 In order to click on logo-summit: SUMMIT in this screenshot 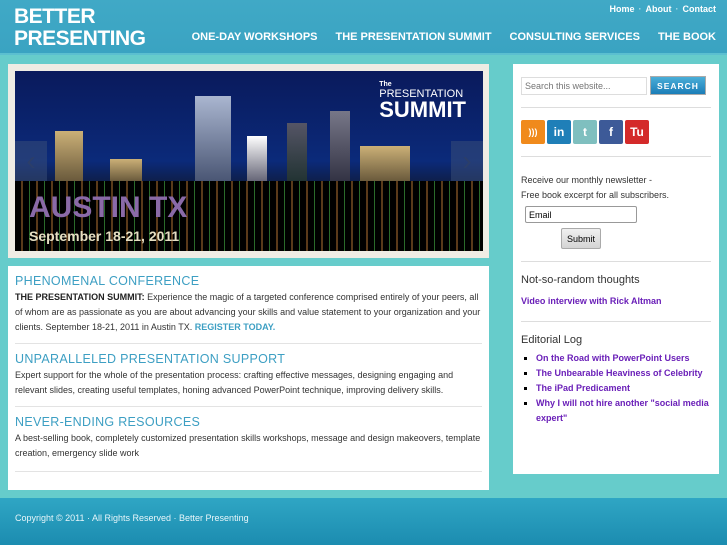, I will do `click(422, 109)`.